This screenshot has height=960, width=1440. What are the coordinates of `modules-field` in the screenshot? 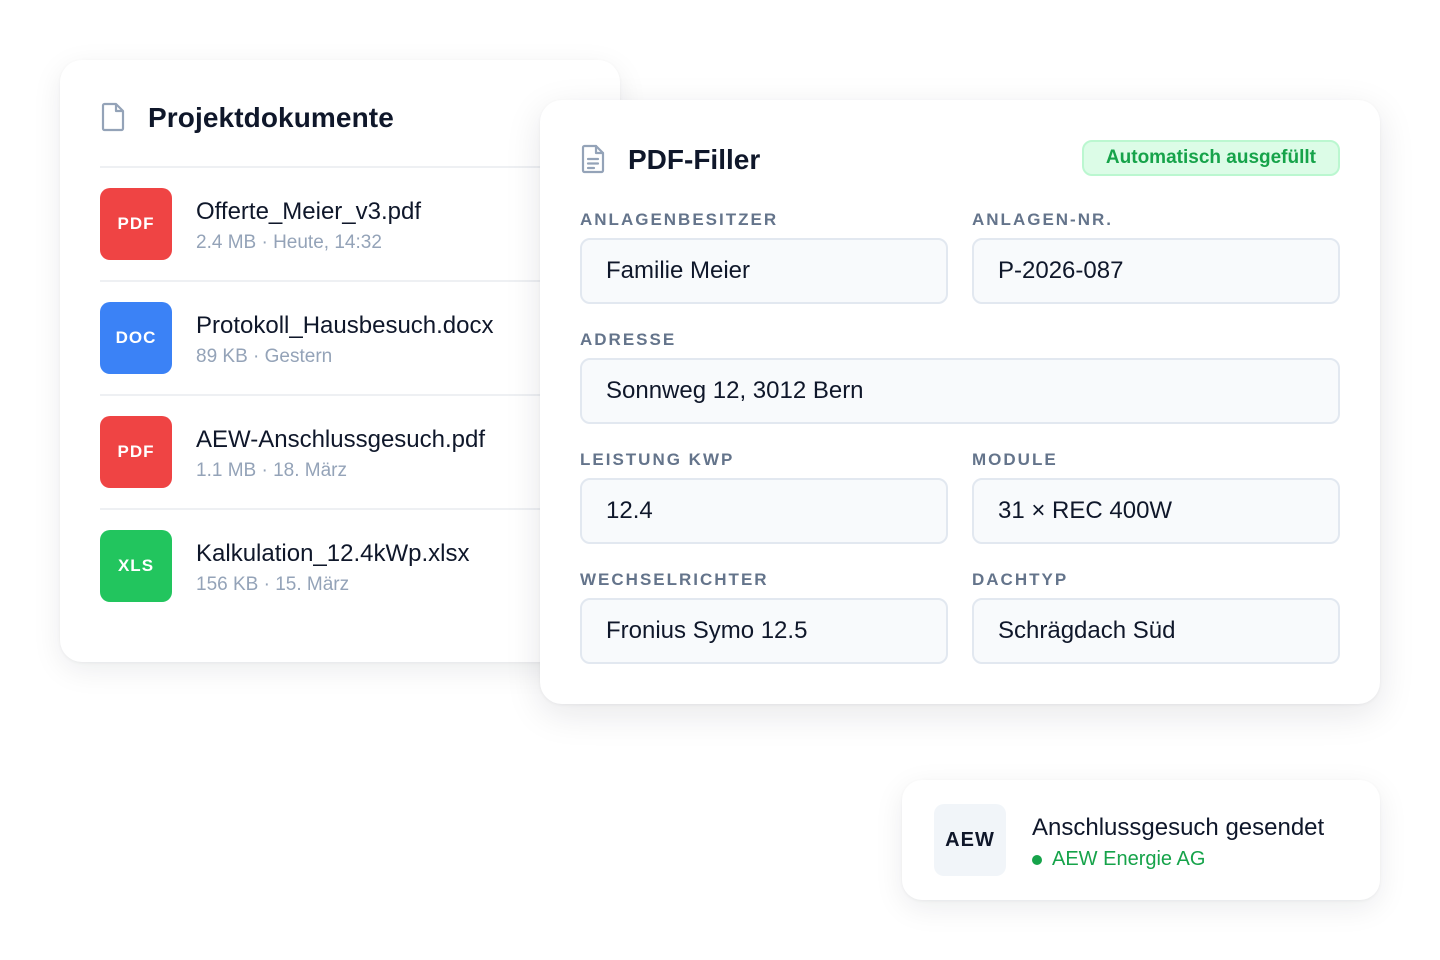 It's located at (1156, 511).